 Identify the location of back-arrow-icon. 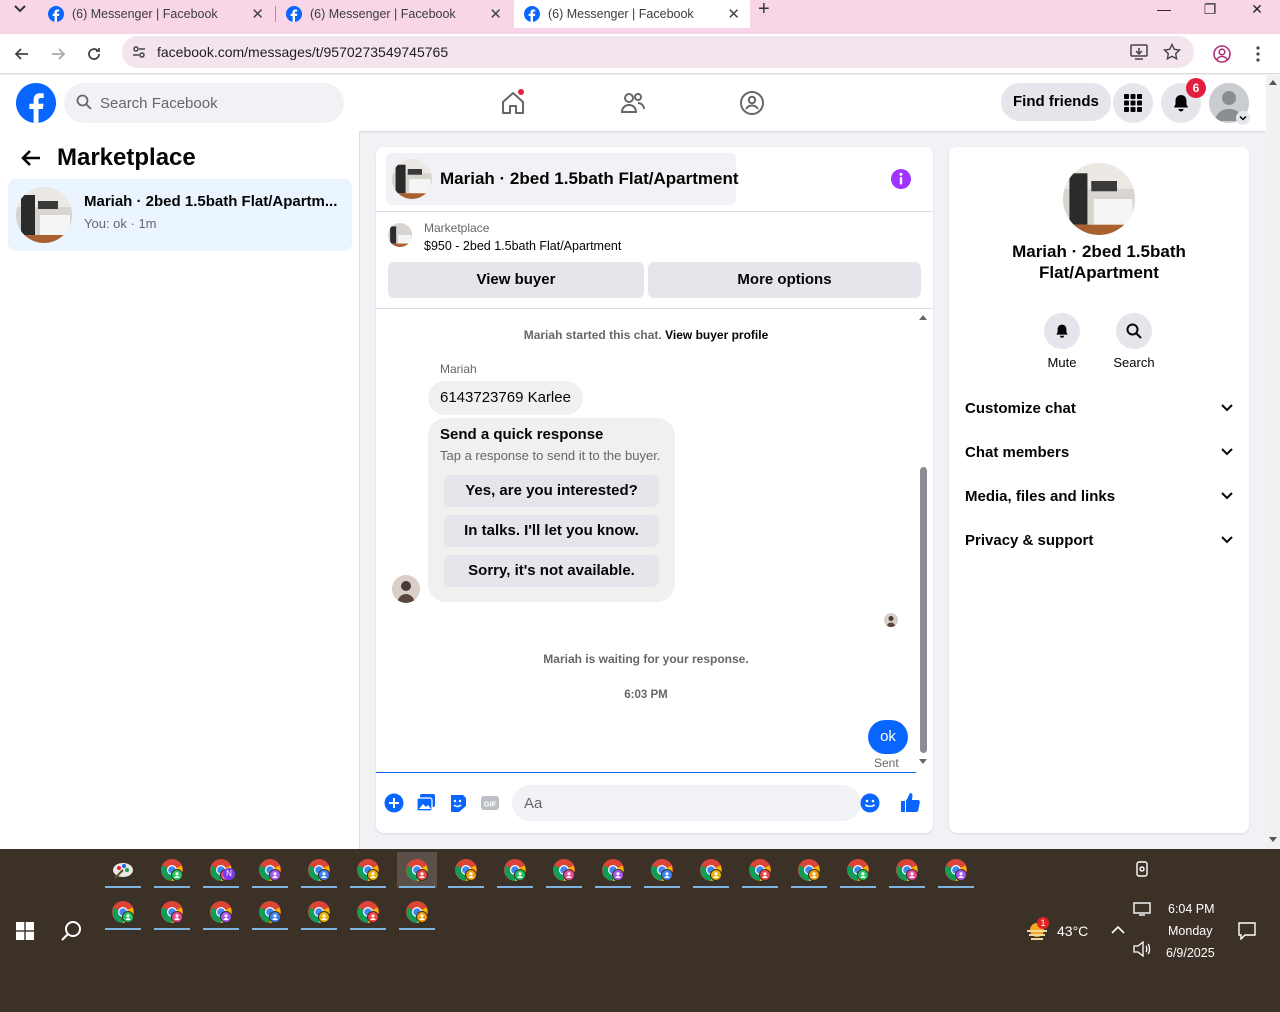
(31, 158).